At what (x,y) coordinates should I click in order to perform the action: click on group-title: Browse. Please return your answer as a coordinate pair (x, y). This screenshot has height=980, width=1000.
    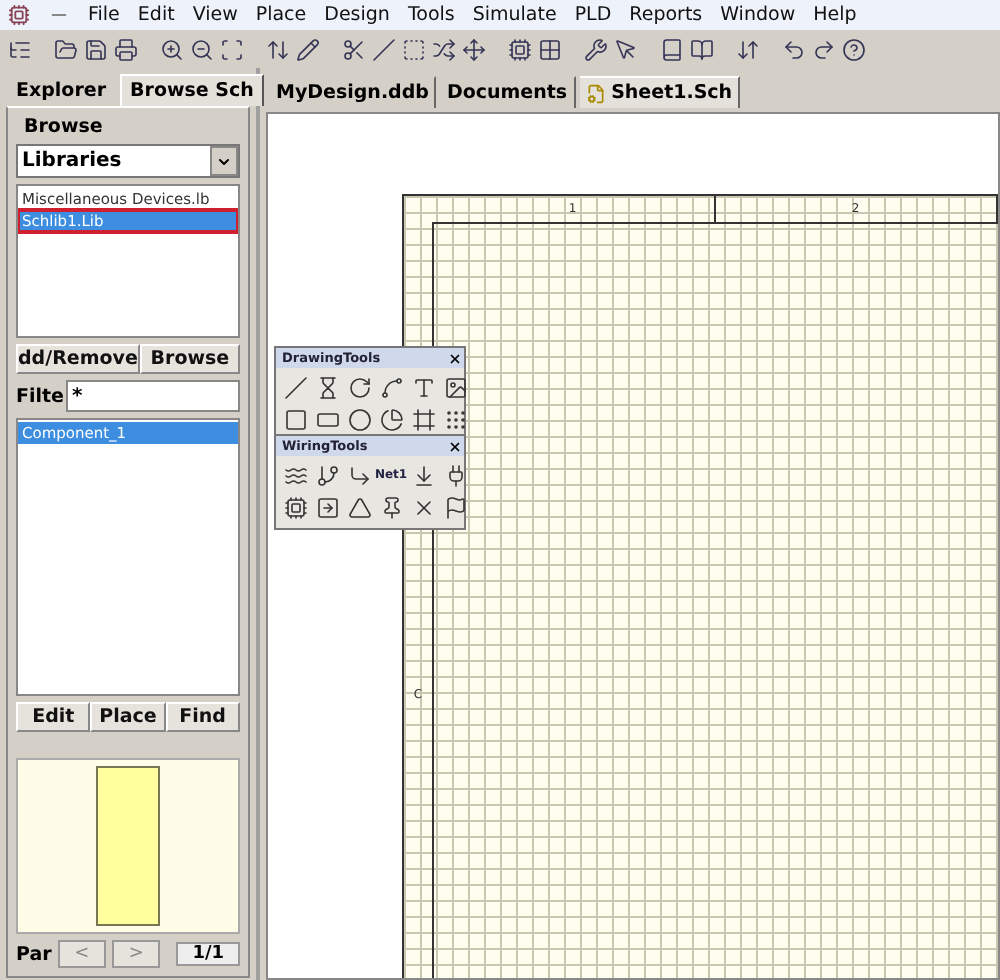
    Looking at the image, I should click on (63, 127).